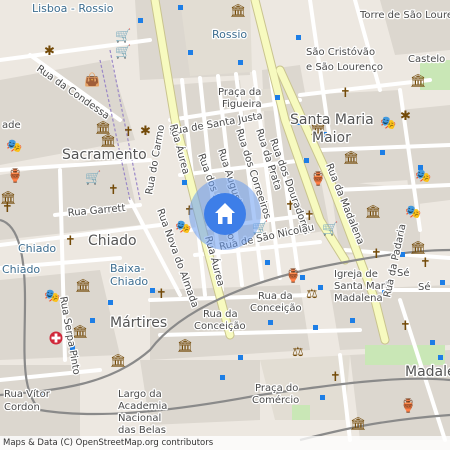 The height and width of the screenshot is (450, 450). I want to click on label-se-1: Sé, so click(403, 273).